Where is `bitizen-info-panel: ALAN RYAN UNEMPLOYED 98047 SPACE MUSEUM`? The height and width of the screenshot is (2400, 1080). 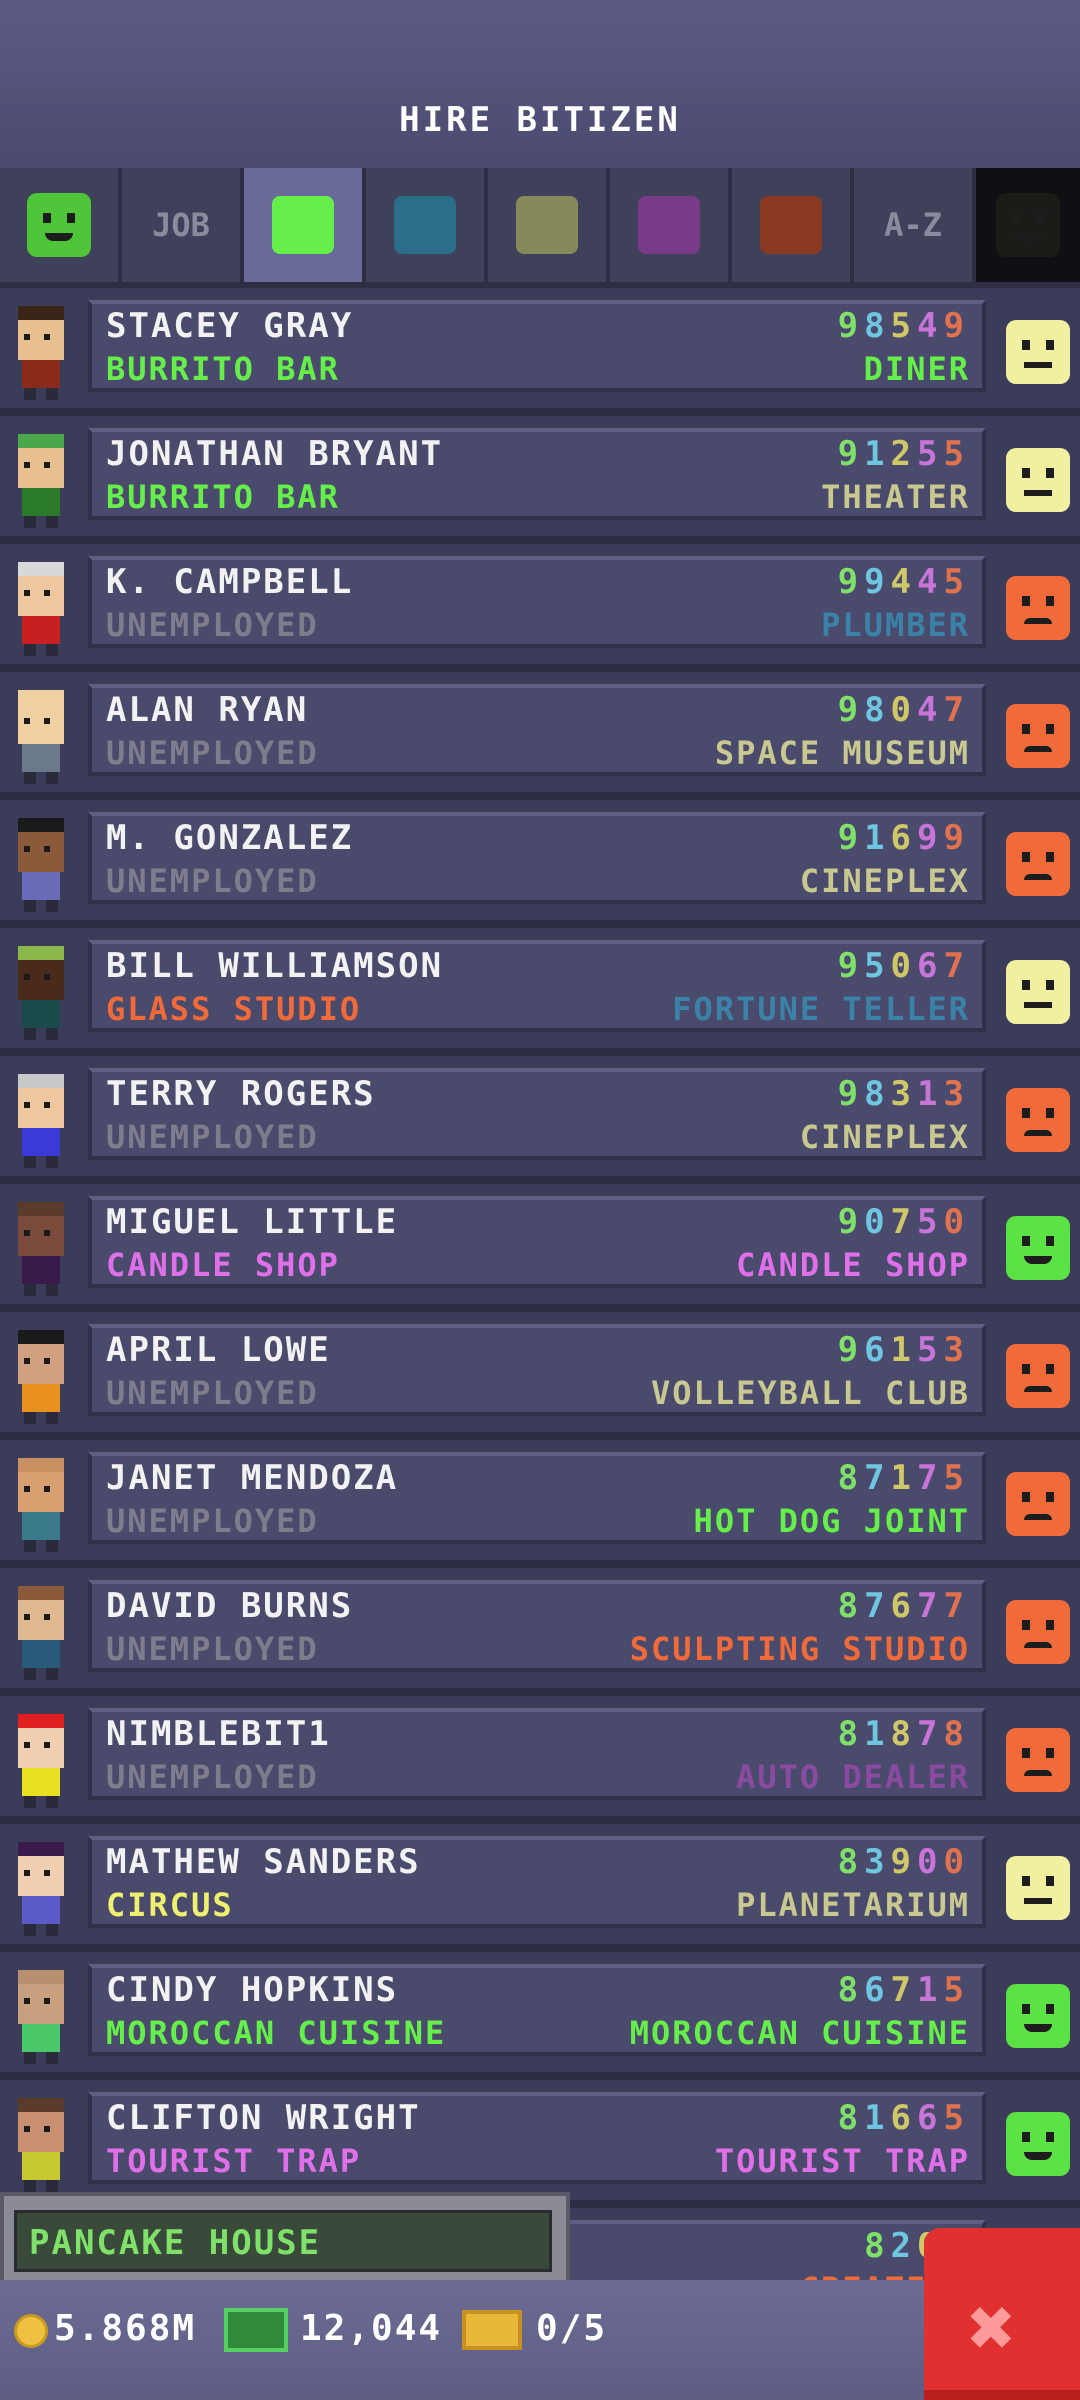
bitizen-info-panel: ALAN RYAN UNEMPLOYED 98047 SPACE MUSEUM is located at coordinates (537, 730).